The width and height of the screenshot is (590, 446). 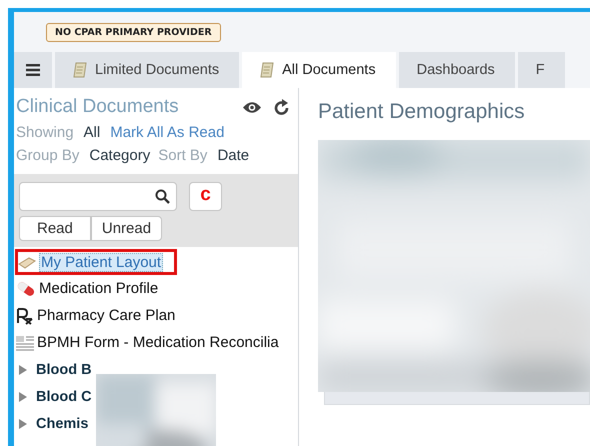 I want to click on document-item: Pharmacy Care Plan, so click(x=106, y=315).